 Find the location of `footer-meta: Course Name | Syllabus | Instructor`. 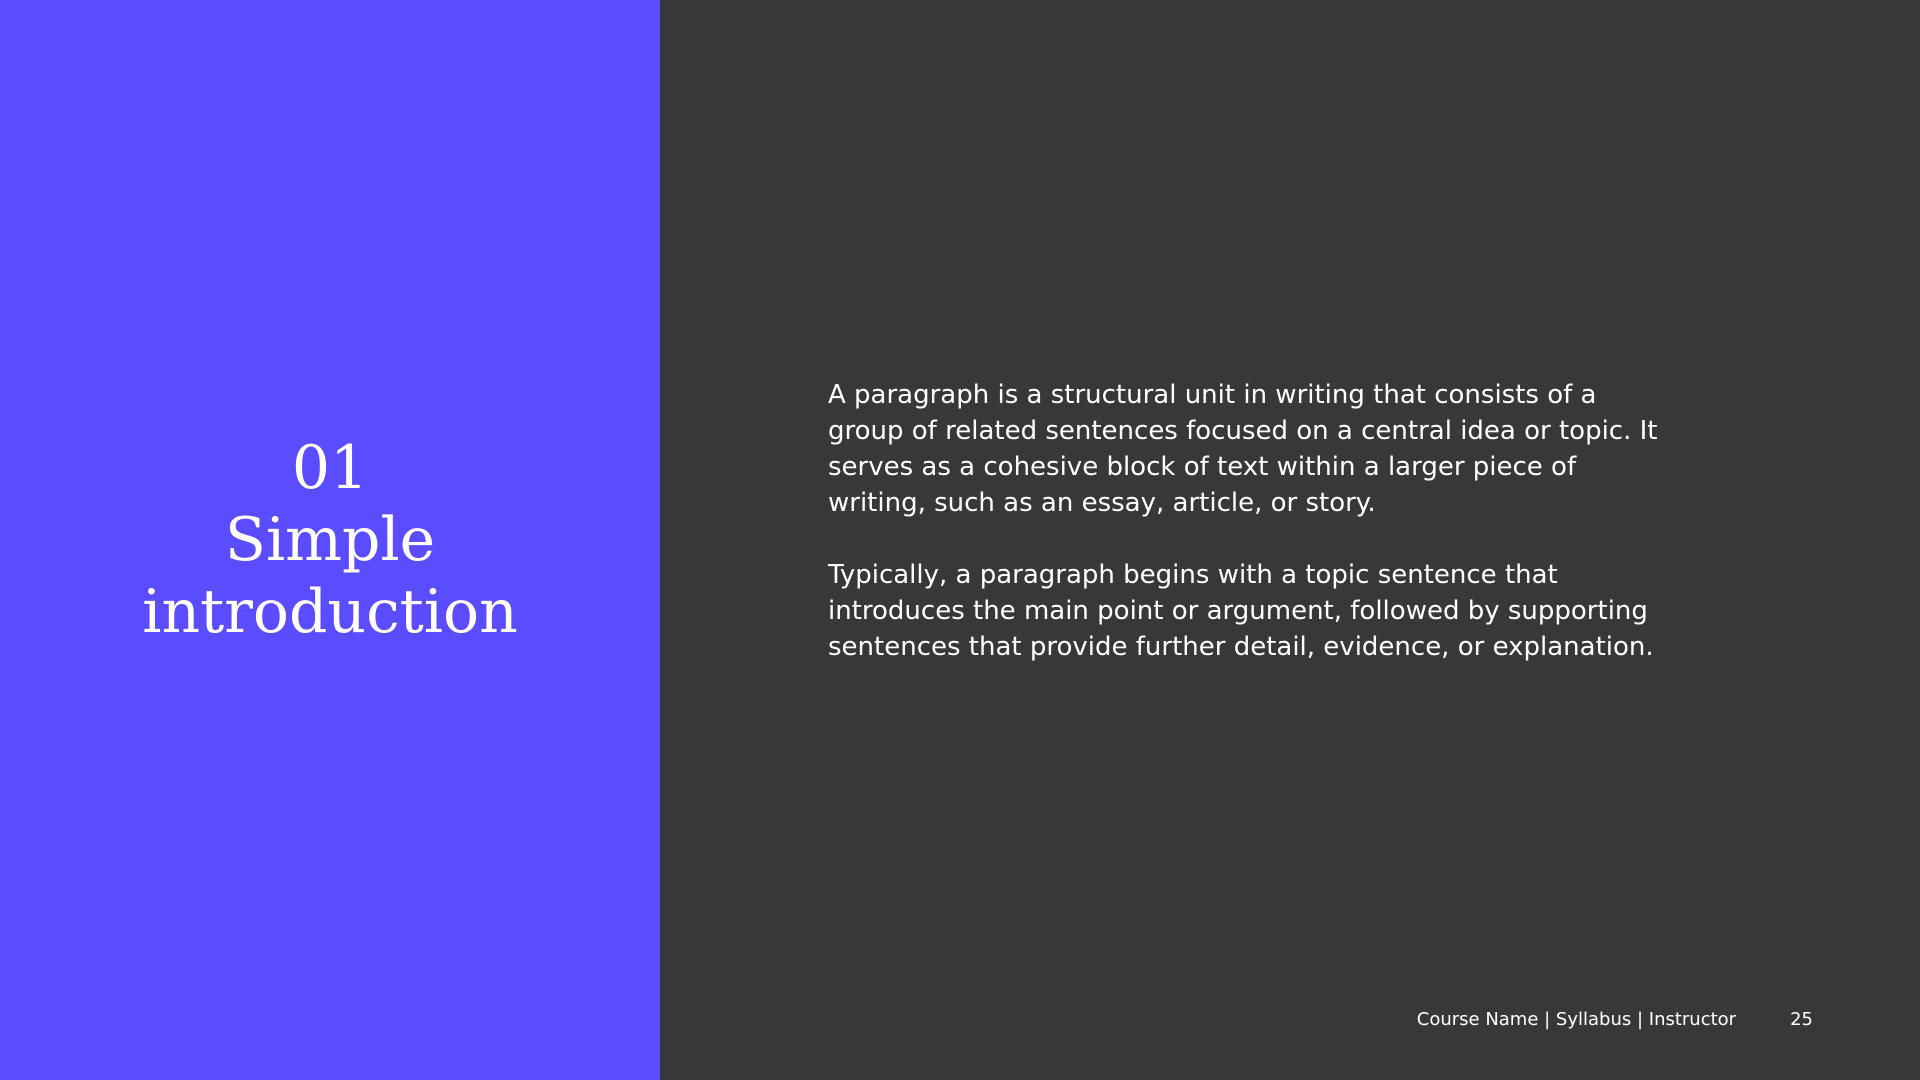

footer-meta: Course Name | Syllabus | Instructor is located at coordinates (1576, 1019).